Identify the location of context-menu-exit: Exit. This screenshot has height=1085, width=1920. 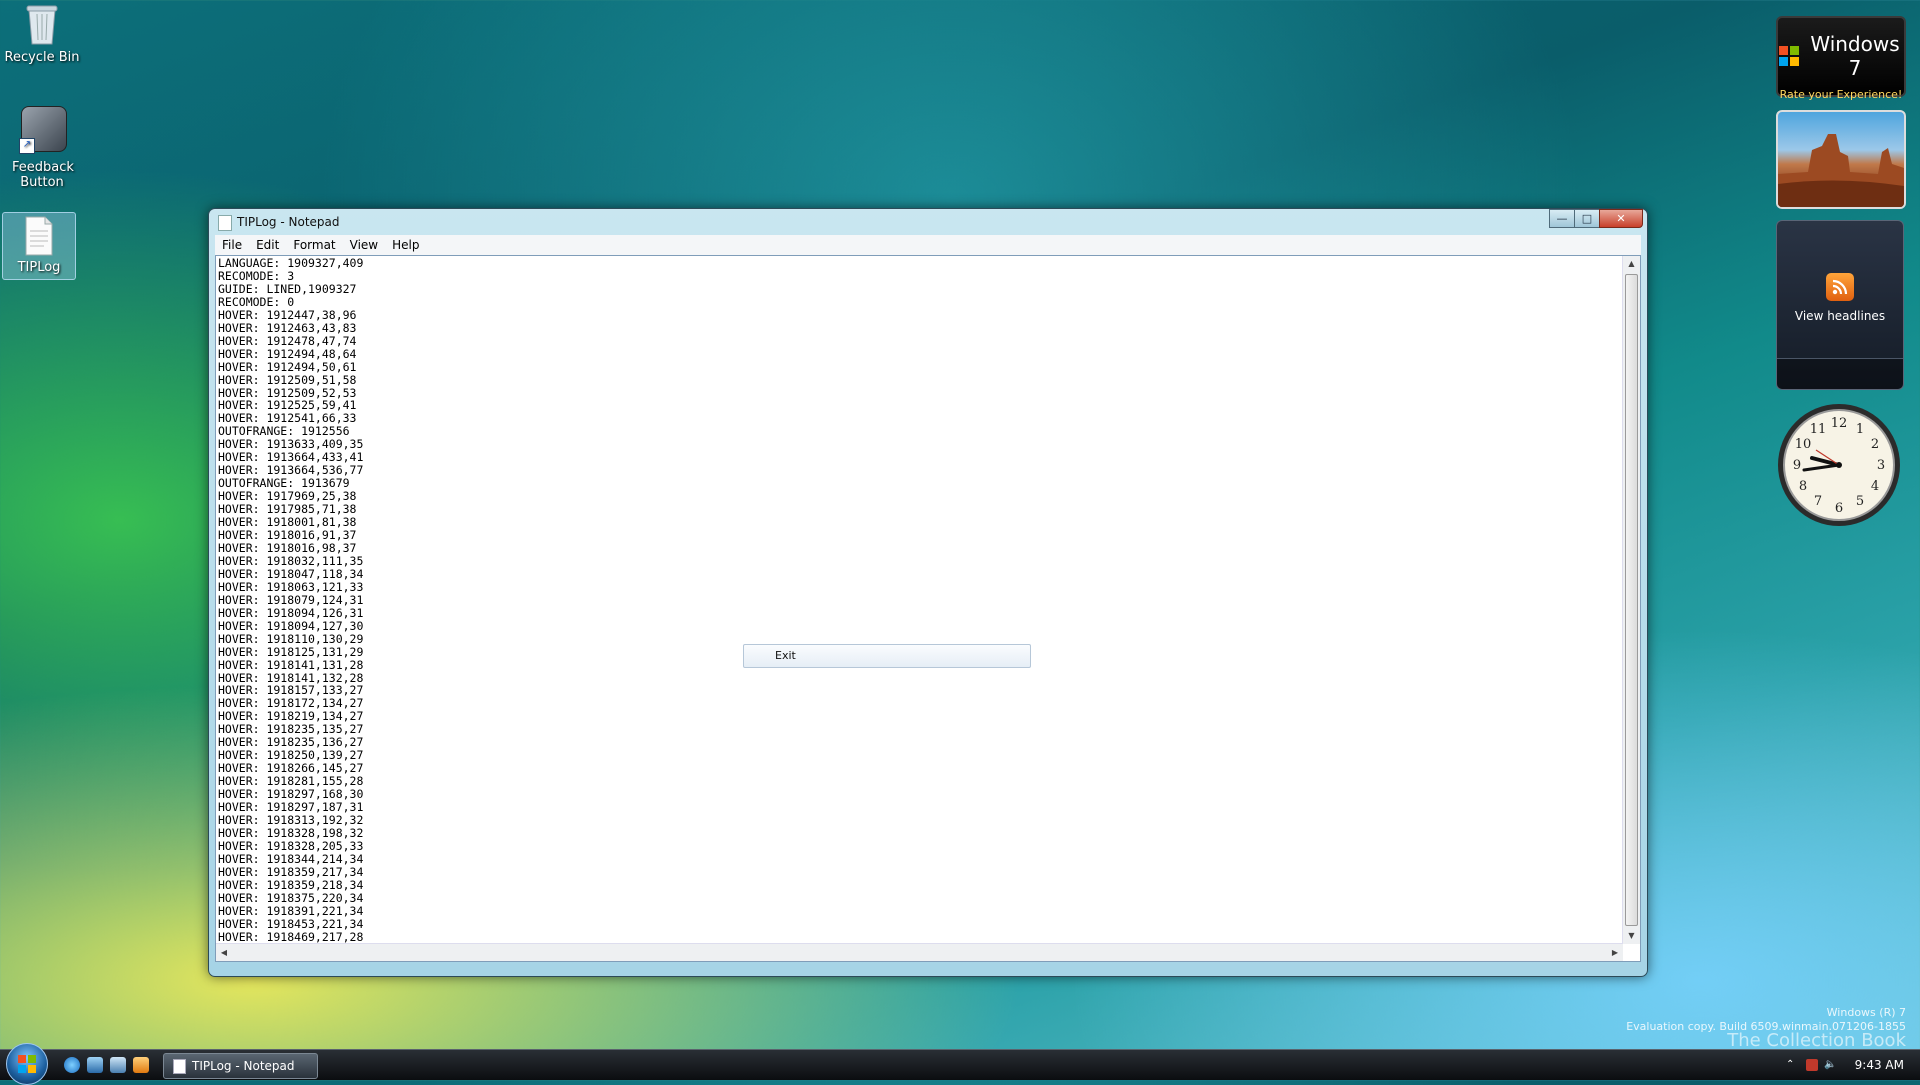
(785, 655).